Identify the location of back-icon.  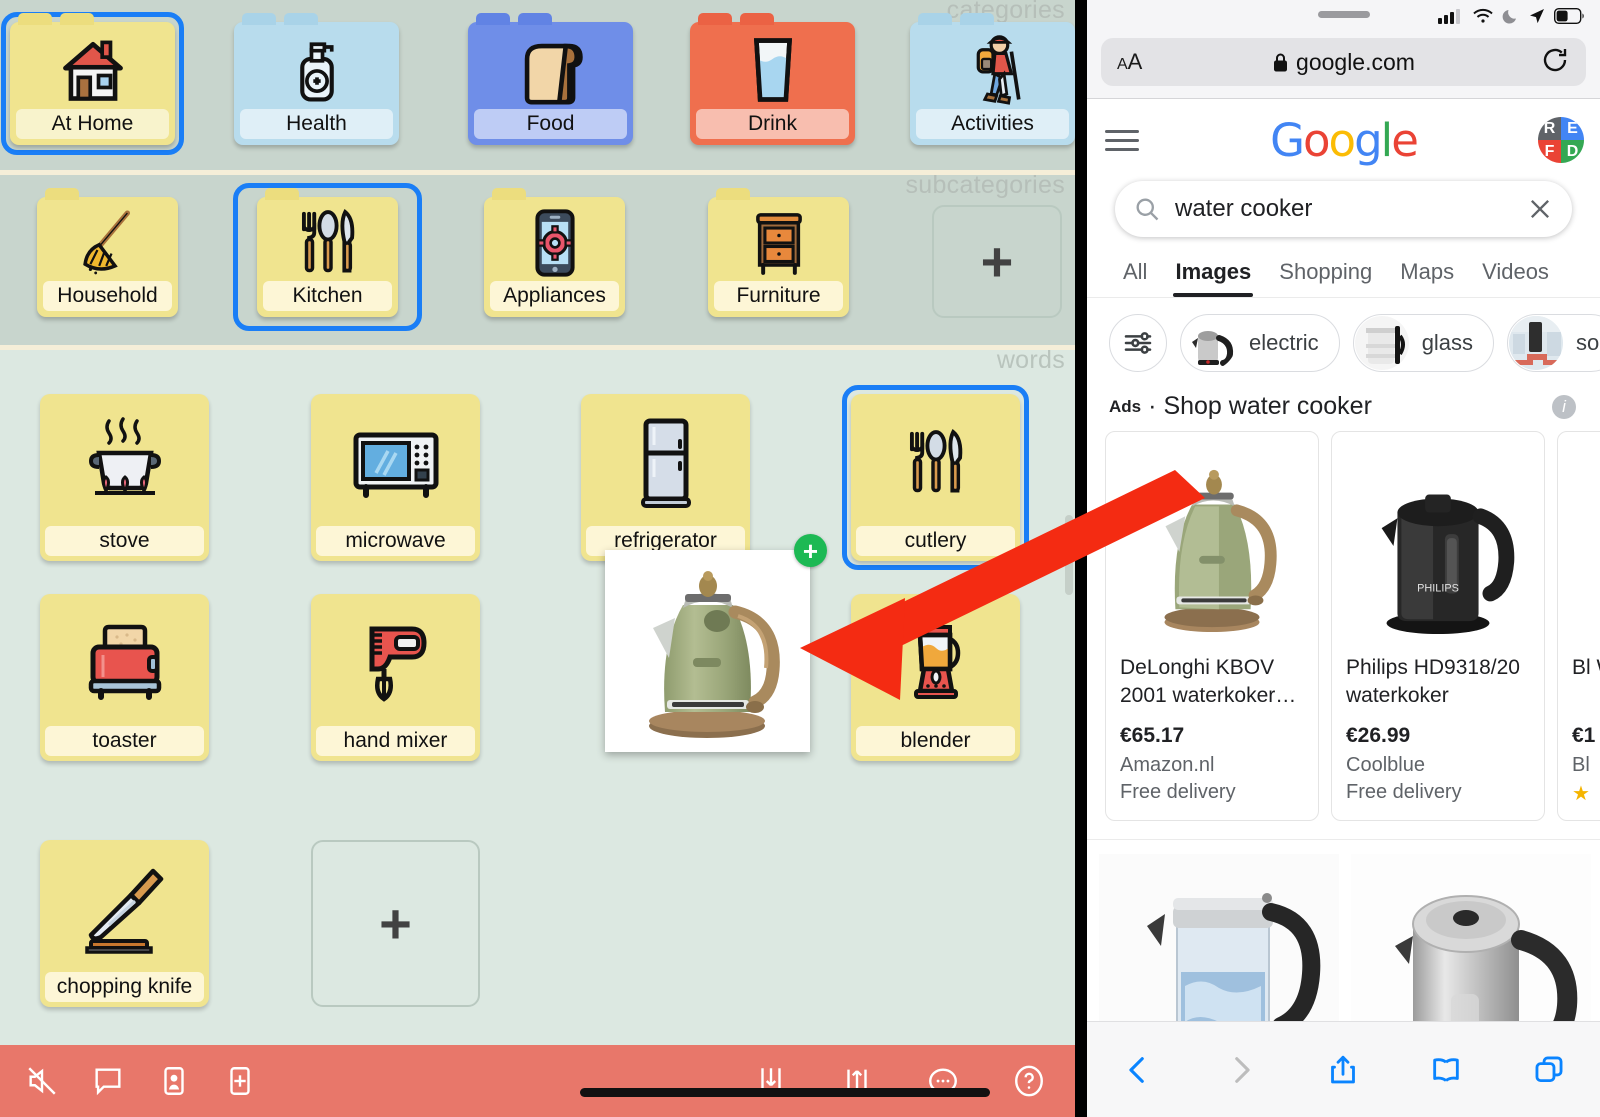
(1138, 1070).